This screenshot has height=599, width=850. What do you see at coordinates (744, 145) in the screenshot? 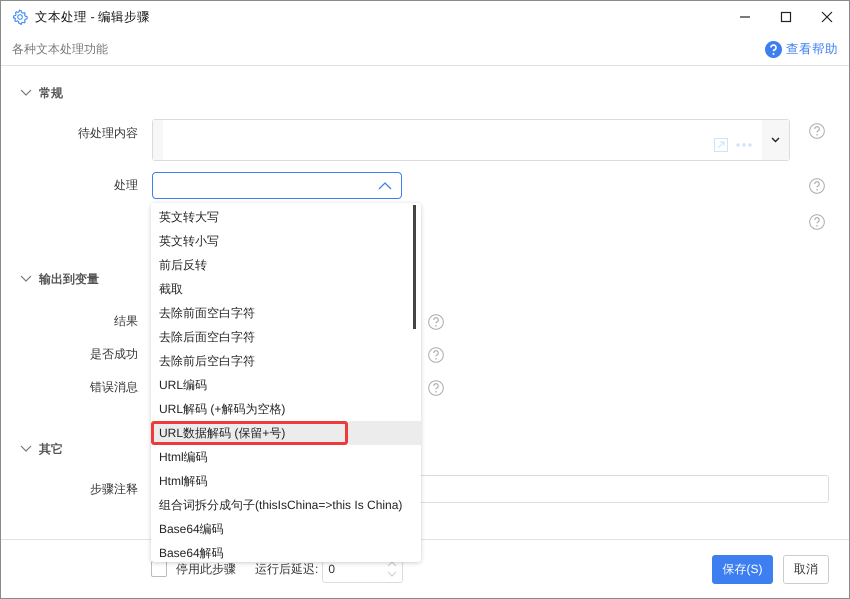
I see `more-icon` at bounding box center [744, 145].